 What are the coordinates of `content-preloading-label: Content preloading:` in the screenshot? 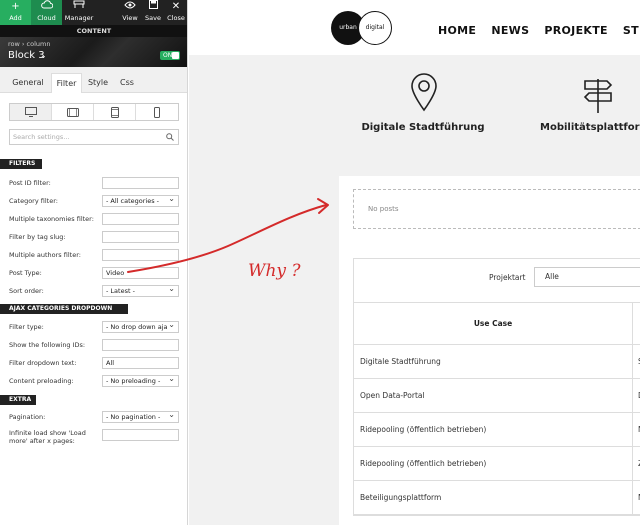 It's located at (41, 381).